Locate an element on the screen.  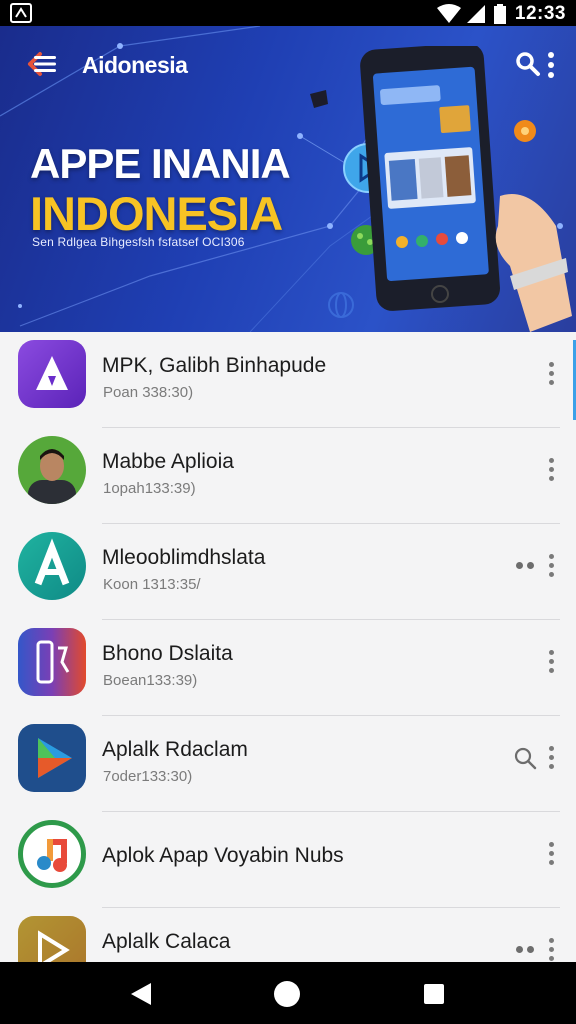
app-name: Aplalk Calaca is located at coordinates (166, 941).